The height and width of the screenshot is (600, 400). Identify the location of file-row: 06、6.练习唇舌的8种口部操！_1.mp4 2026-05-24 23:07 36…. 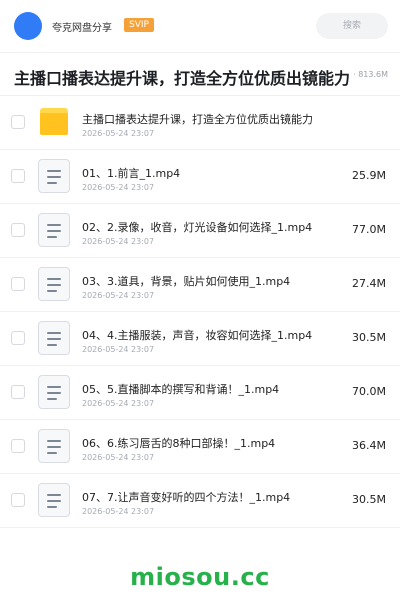
(200, 447).